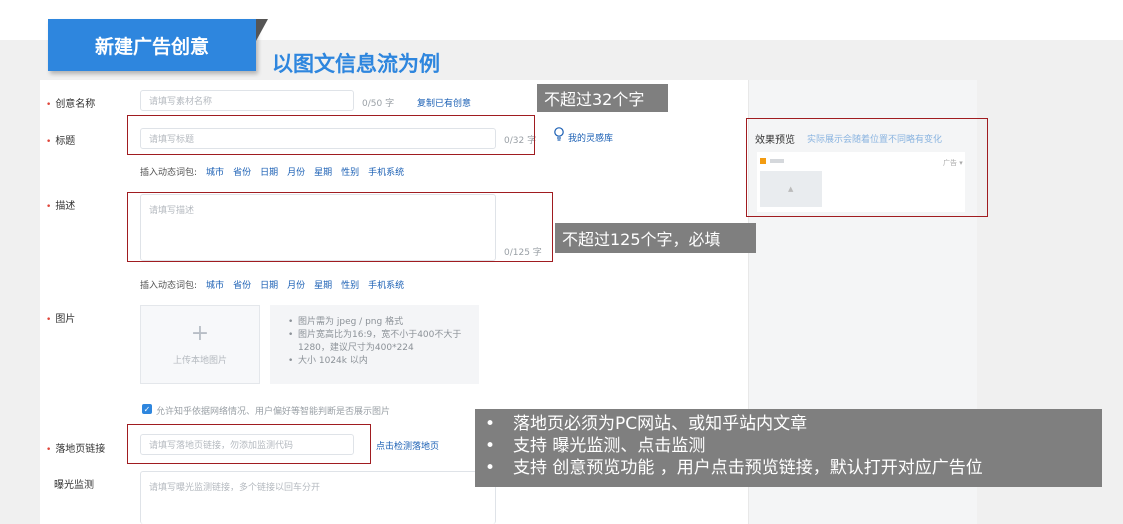  What do you see at coordinates (590, 137) in the screenshot?
I see `inspiration-library-link: 我的灵感库` at bounding box center [590, 137].